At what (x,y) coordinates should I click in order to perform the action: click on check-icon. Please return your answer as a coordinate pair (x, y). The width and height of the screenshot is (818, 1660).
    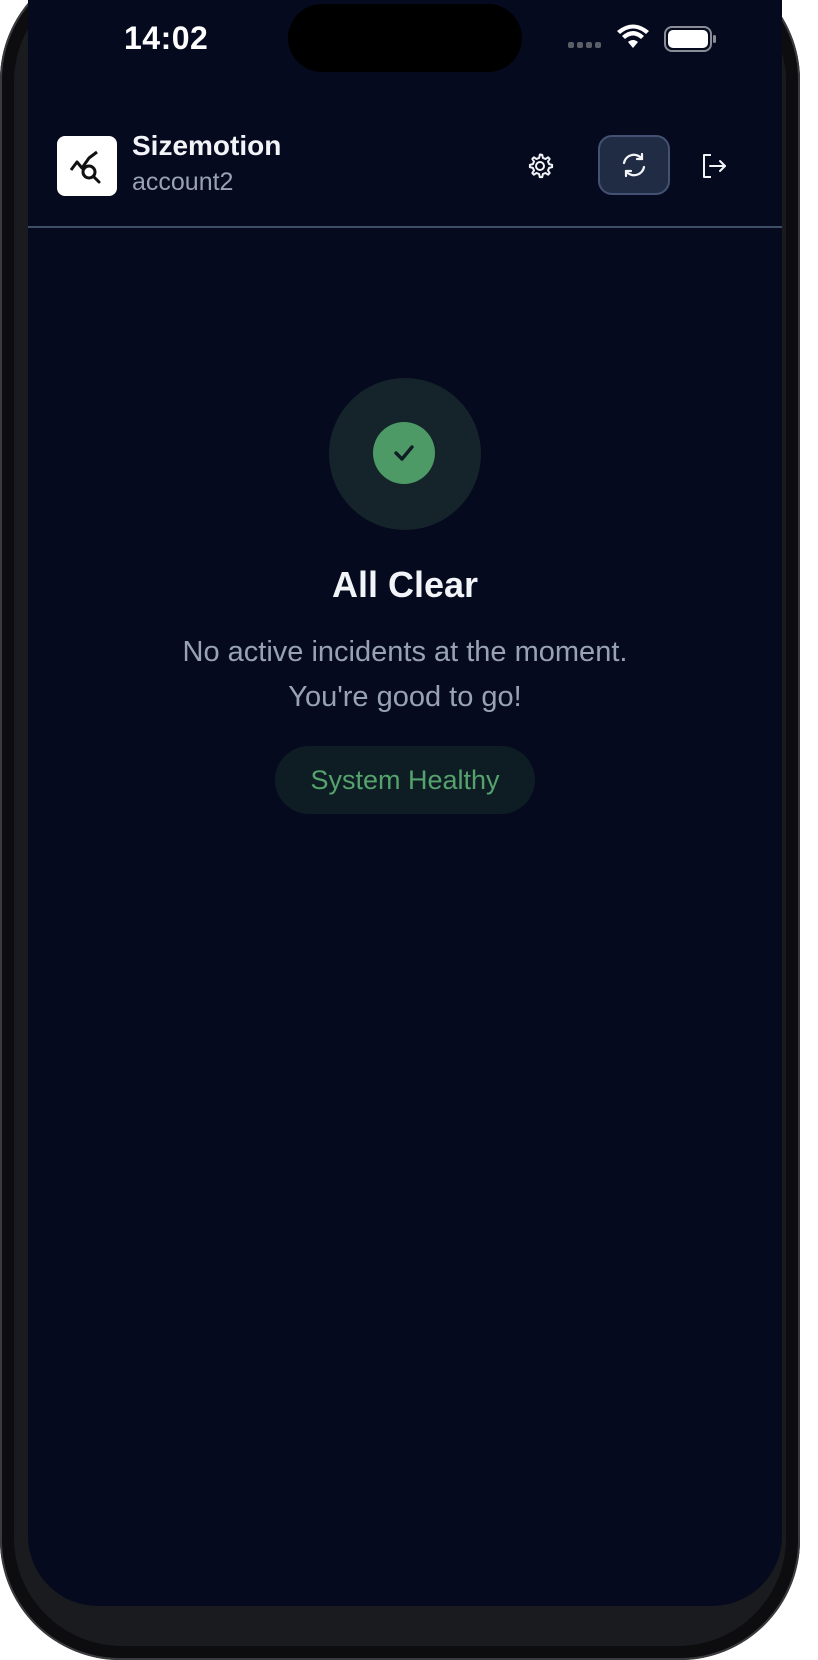
    Looking at the image, I should click on (404, 453).